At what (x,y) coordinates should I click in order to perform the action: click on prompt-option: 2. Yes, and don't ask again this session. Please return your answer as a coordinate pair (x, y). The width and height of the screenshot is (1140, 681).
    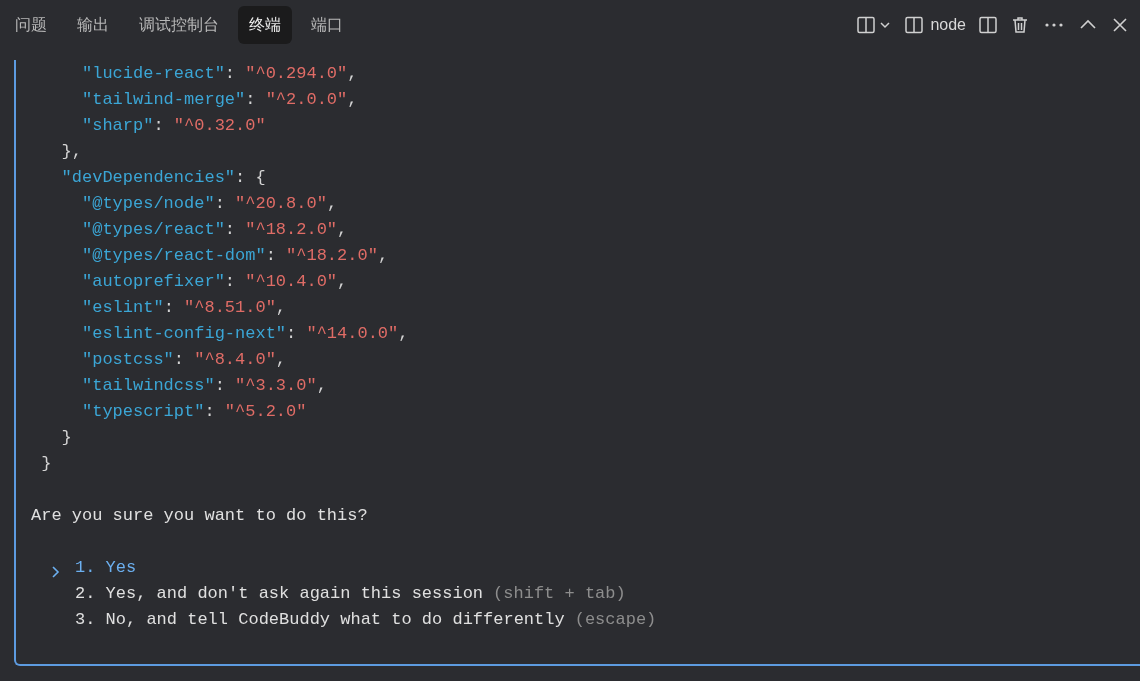
    Looking at the image, I should click on (279, 594).